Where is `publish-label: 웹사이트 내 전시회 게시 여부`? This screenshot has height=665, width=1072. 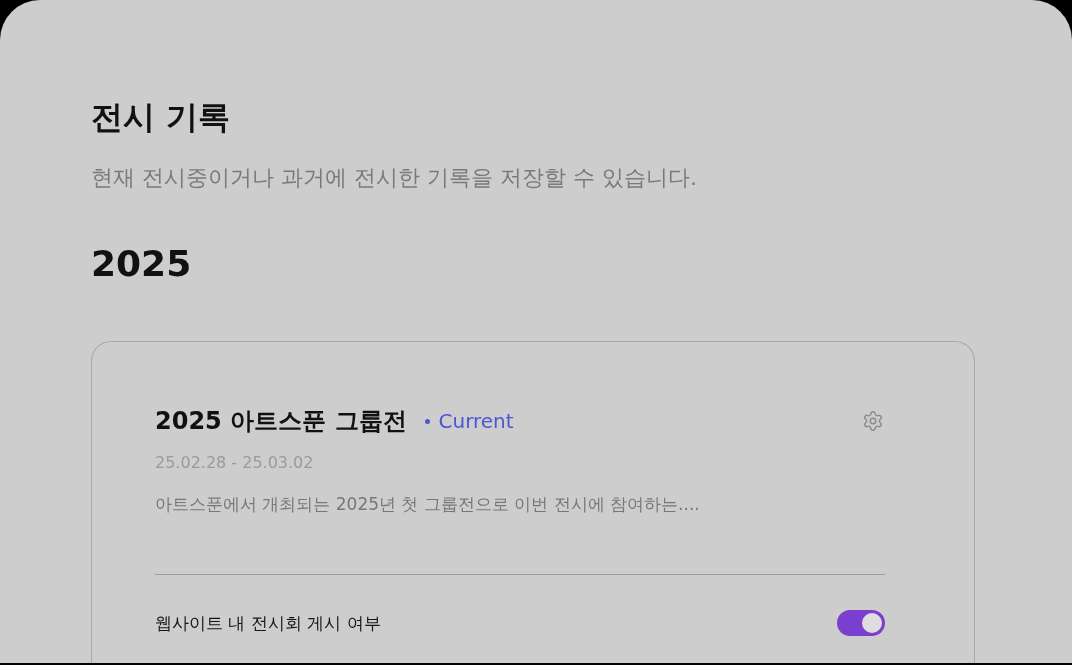
publish-label: 웹사이트 내 전시회 게시 여부 is located at coordinates (268, 623).